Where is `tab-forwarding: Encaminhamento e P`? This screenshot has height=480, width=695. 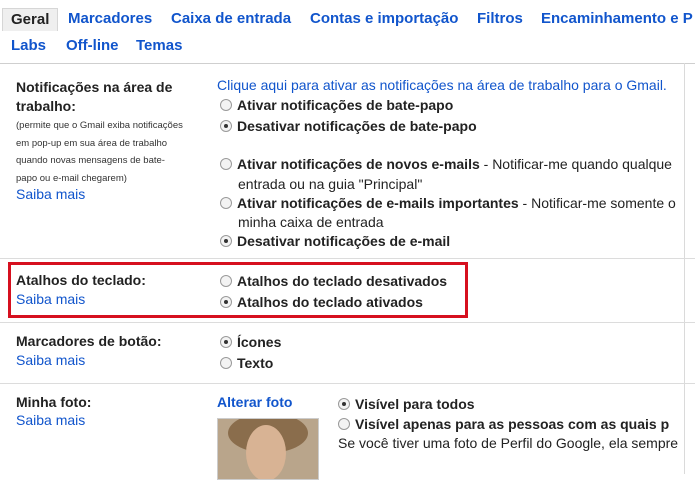
tab-forwarding: Encaminhamento e P is located at coordinates (617, 19).